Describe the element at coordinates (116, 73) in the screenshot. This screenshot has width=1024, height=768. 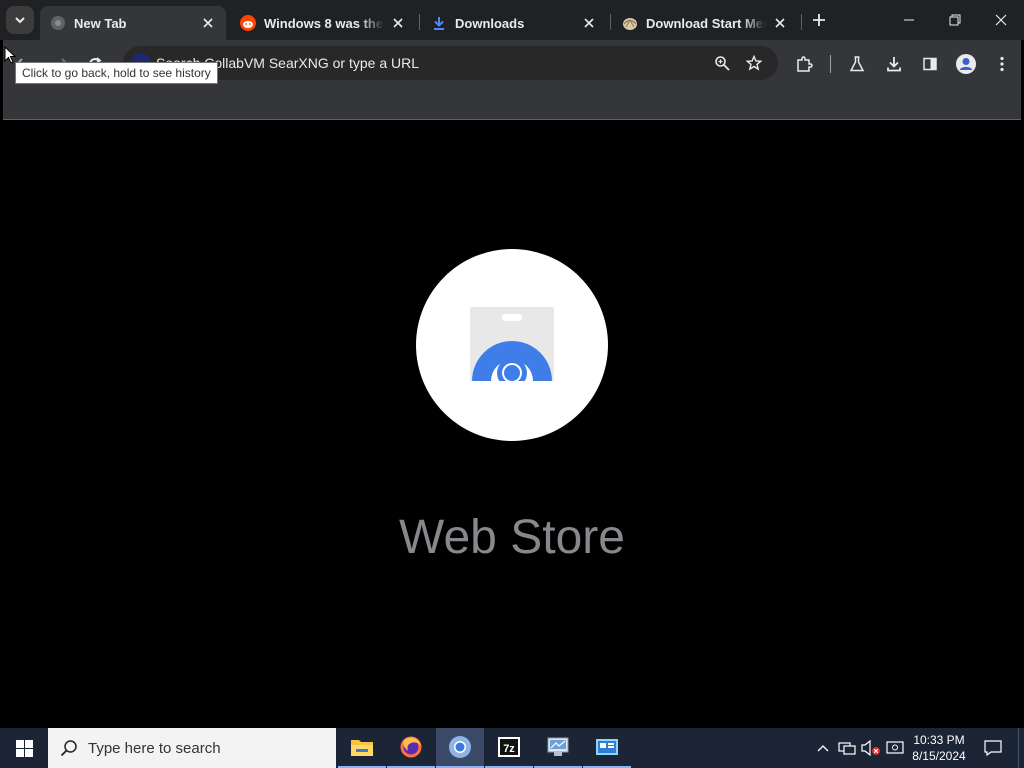
I see `back-button-tooltip: Click to go back, hold to see history` at that location.